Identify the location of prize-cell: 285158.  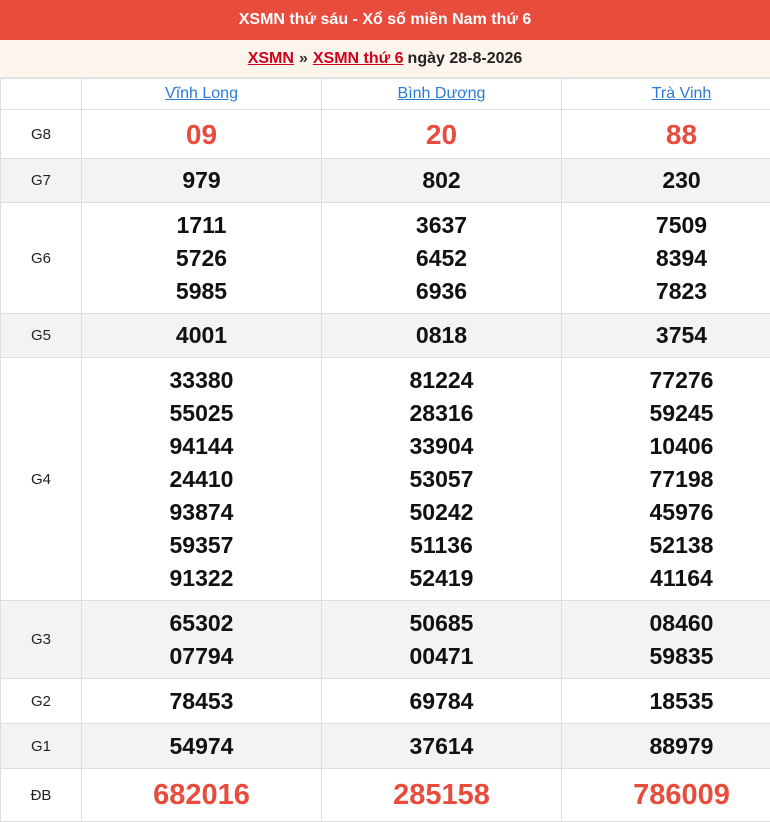
(442, 795).